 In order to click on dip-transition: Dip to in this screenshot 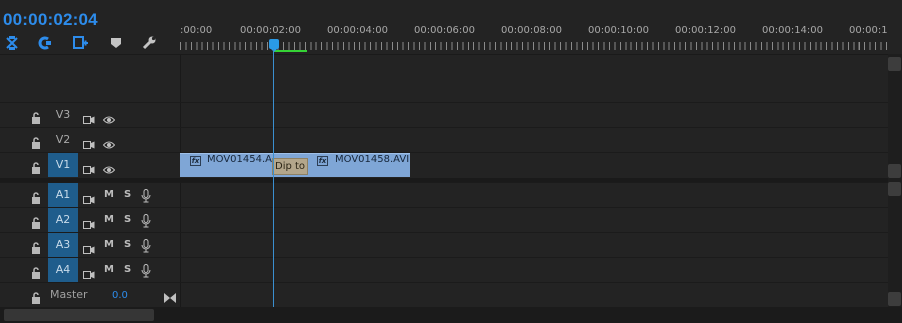, I will do `click(290, 166)`.